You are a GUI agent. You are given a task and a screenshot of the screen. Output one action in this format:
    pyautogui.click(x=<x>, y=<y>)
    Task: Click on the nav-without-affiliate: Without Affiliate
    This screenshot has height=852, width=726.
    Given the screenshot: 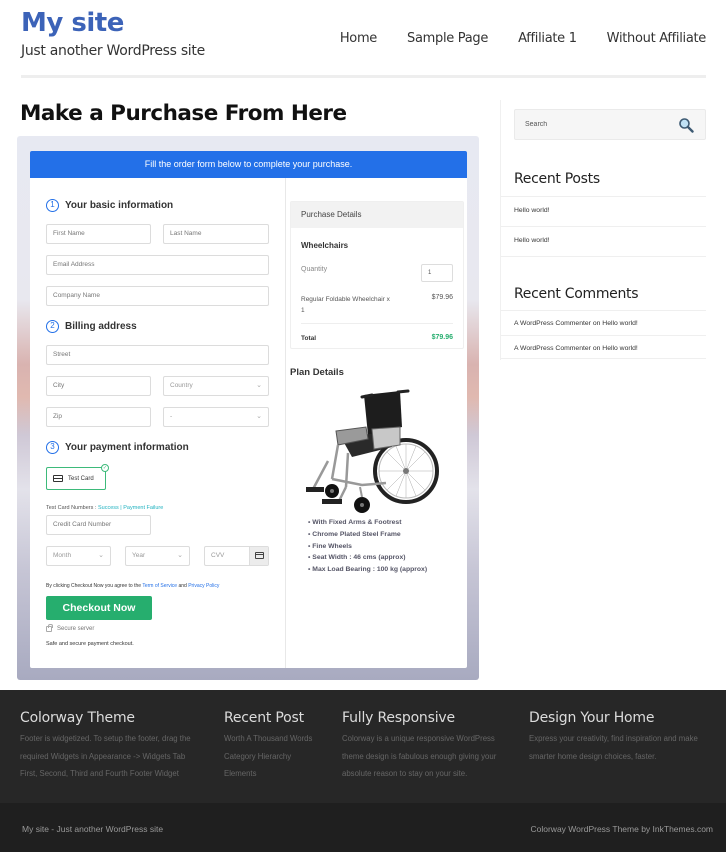 What is the action you would take?
    pyautogui.click(x=657, y=38)
    